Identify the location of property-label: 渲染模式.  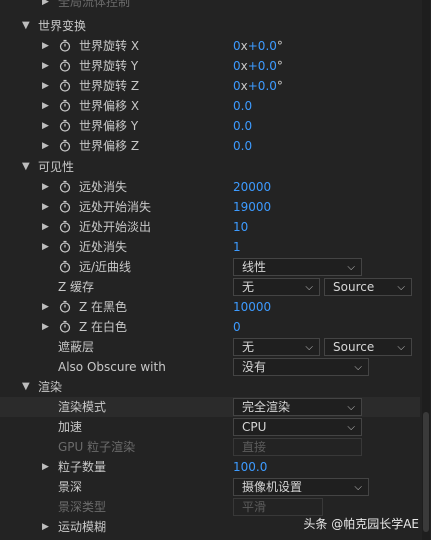
(82, 407).